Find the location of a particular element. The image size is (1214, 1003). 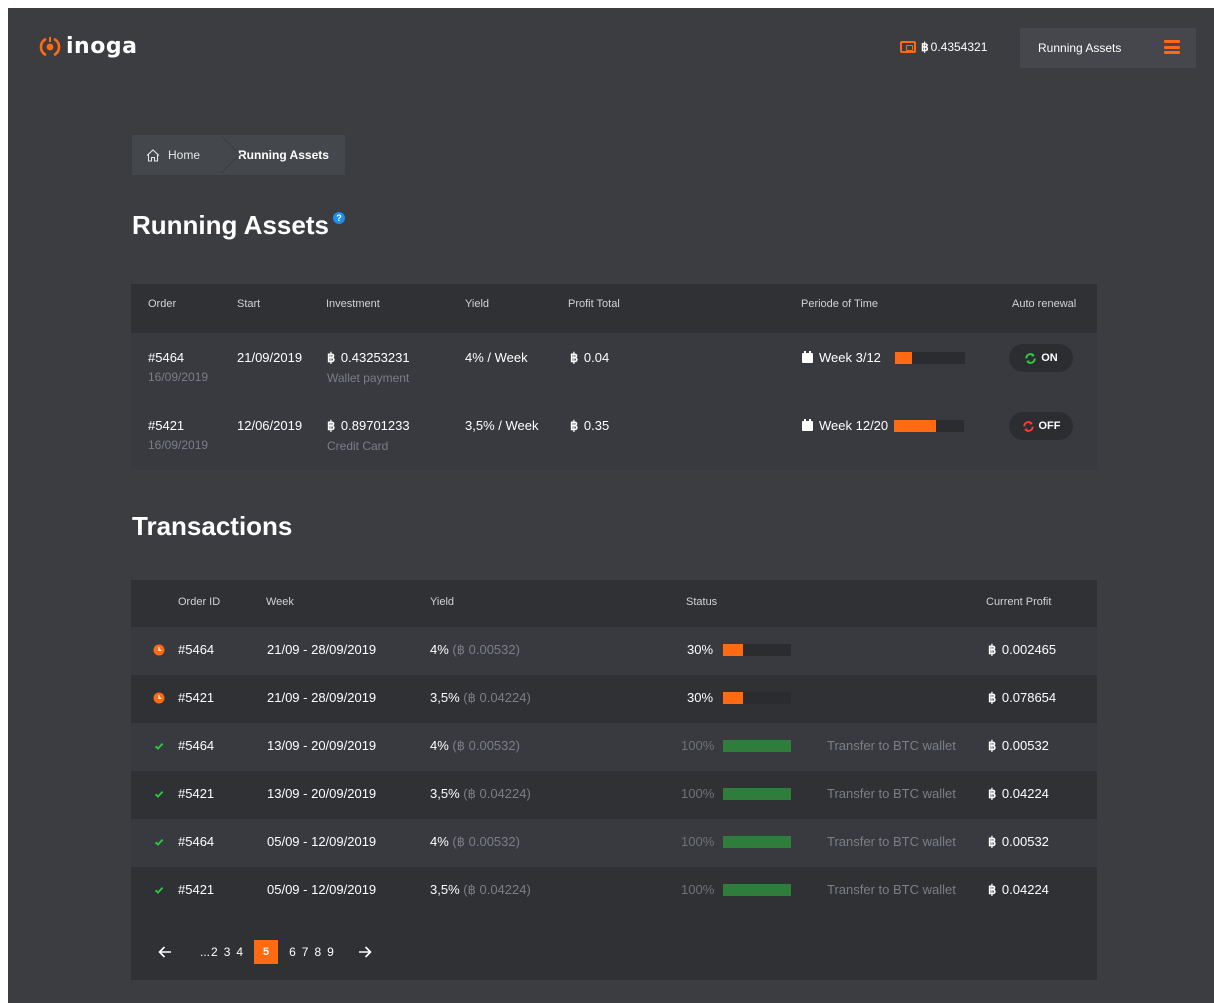

pagination: ... 2 3 4 5 6 7 8 9 is located at coordinates (265, 952).